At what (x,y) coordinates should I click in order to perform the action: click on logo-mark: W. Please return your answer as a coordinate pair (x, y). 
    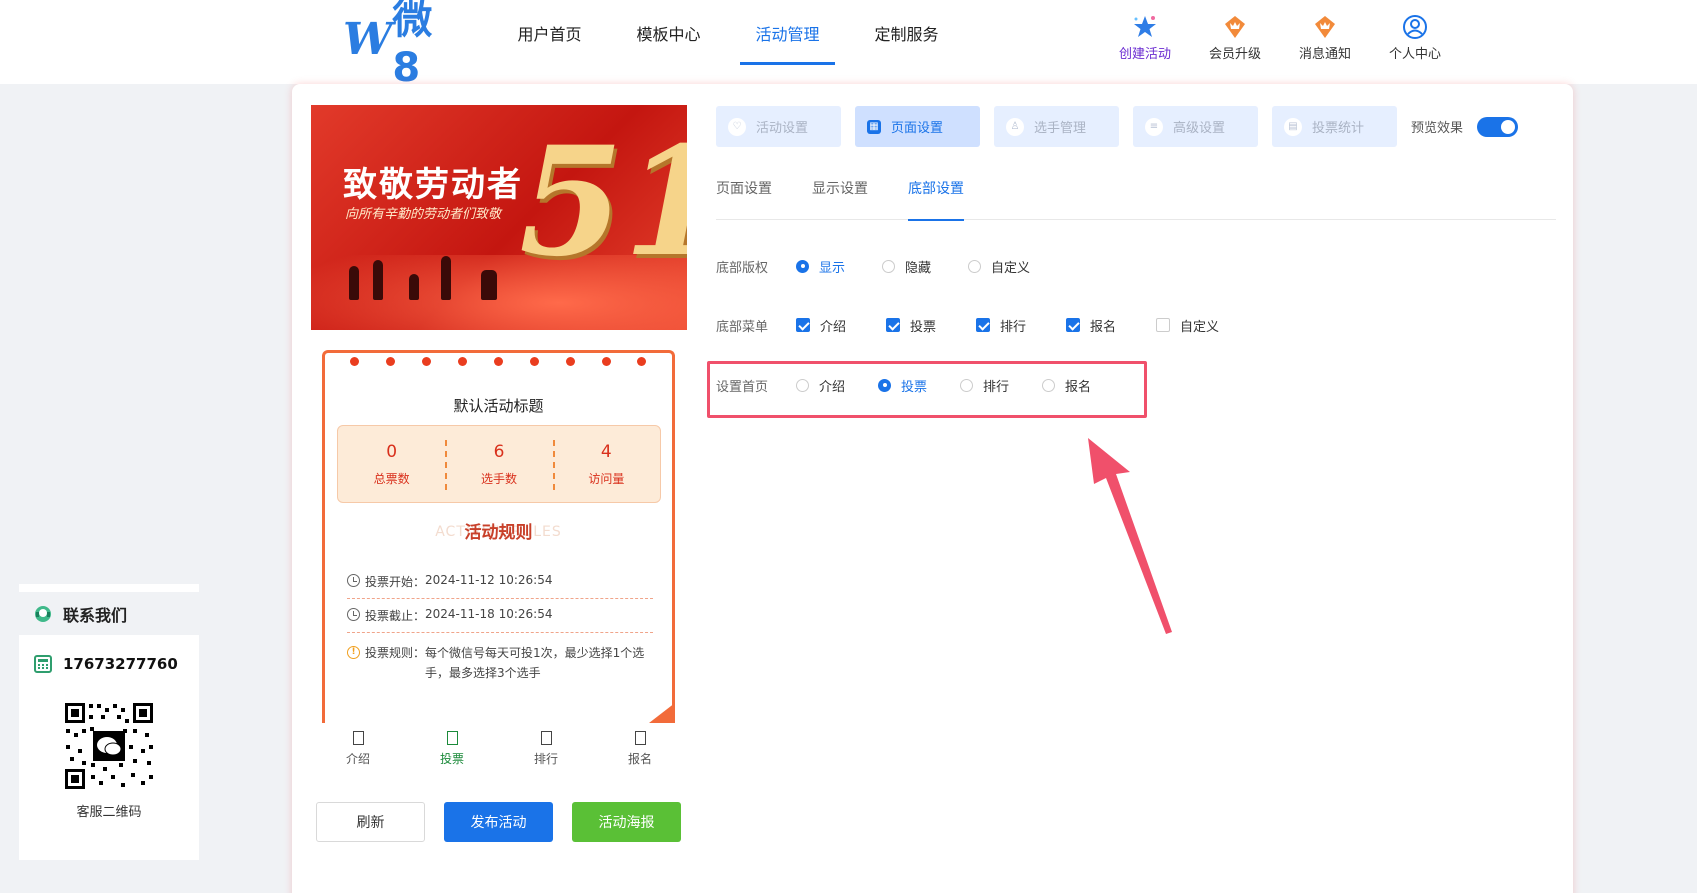
    Looking at the image, I should click on (367, 39).